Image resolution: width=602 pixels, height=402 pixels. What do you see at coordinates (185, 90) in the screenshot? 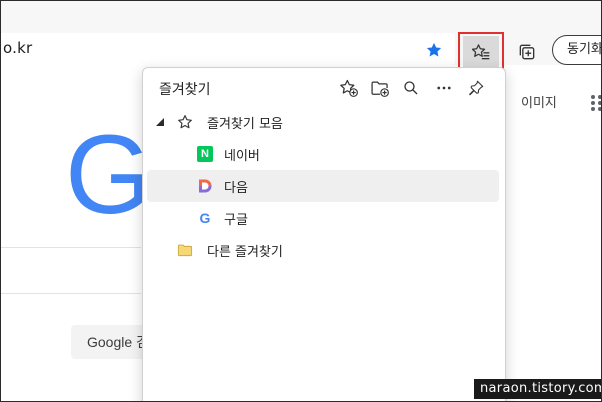
I see `panel-title: 즐겨찾기` at bounding box center [185, 90].